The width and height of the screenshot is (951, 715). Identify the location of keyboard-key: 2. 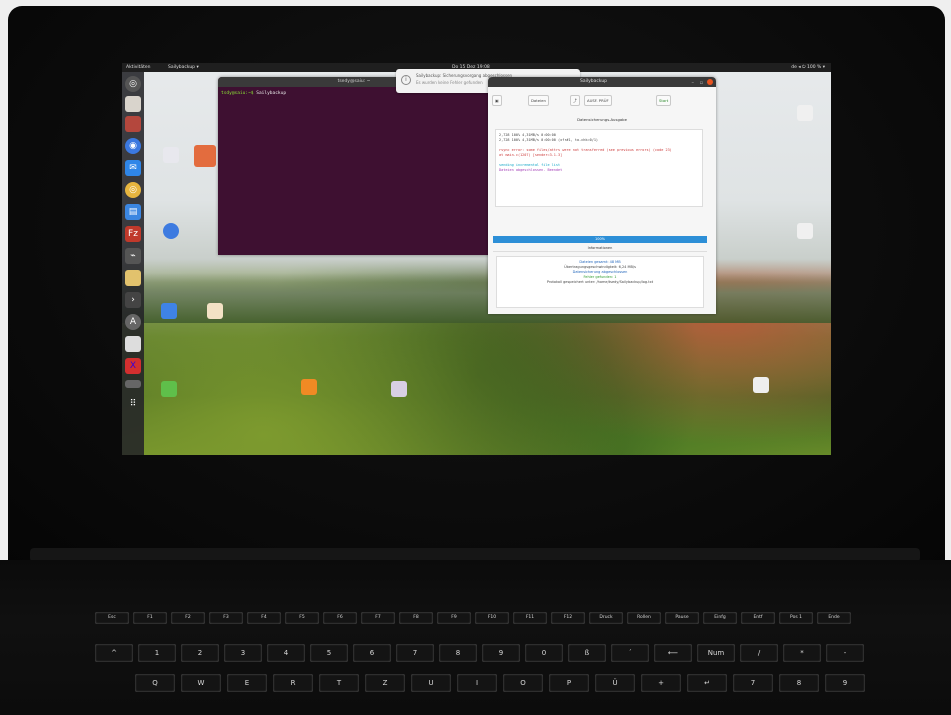
(200, 653).